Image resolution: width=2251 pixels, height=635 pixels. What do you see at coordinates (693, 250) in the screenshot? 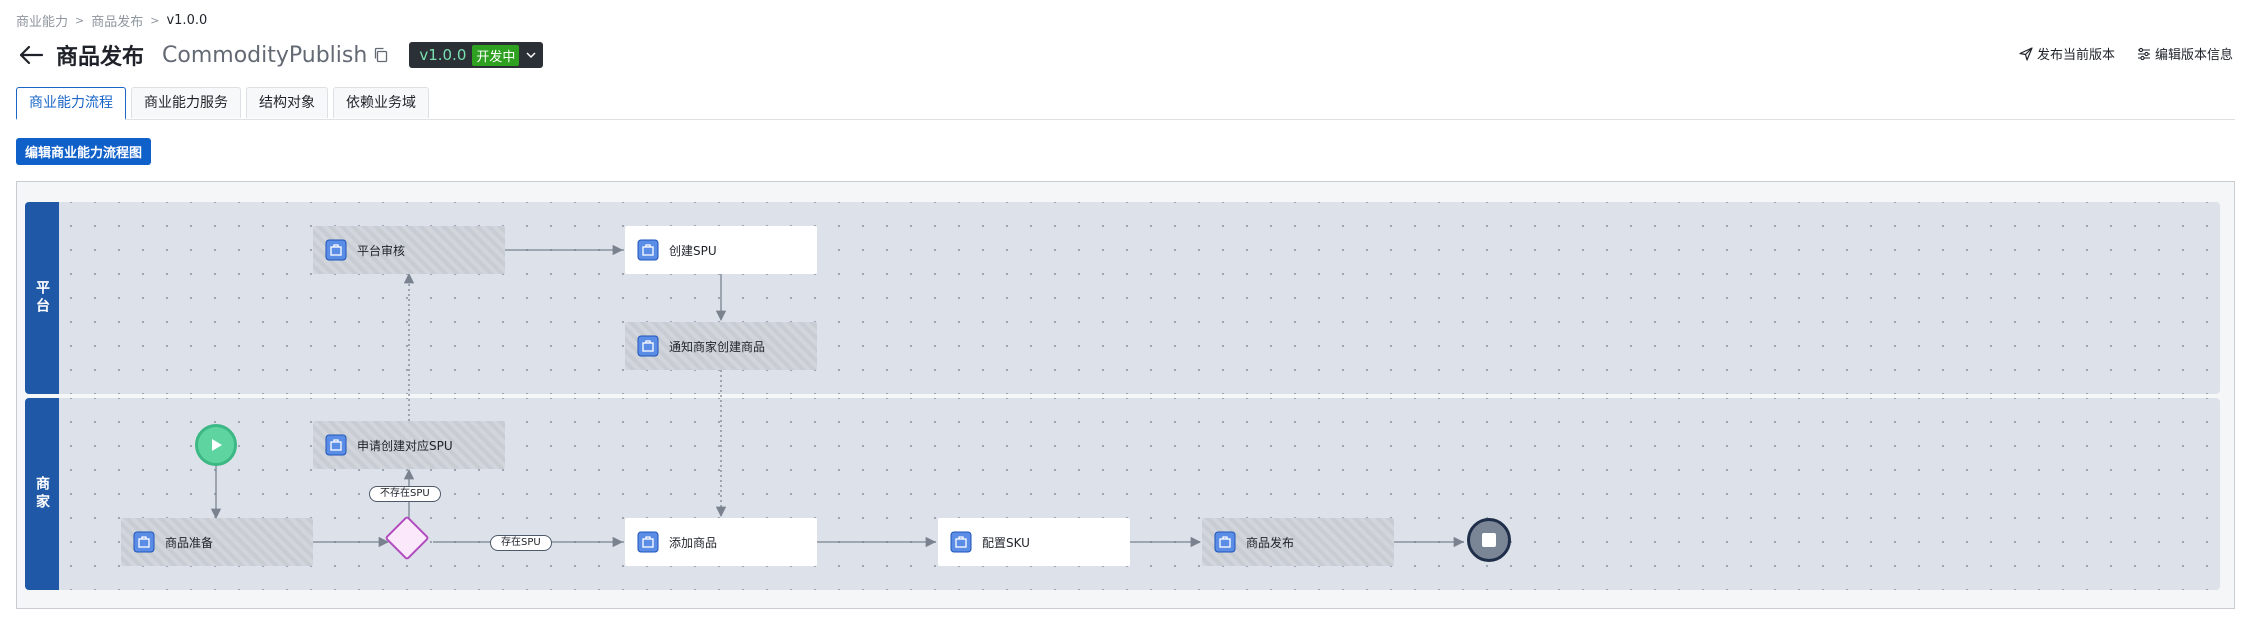
I see `node-label: 创建SPU` at bounding box center [693, 250].